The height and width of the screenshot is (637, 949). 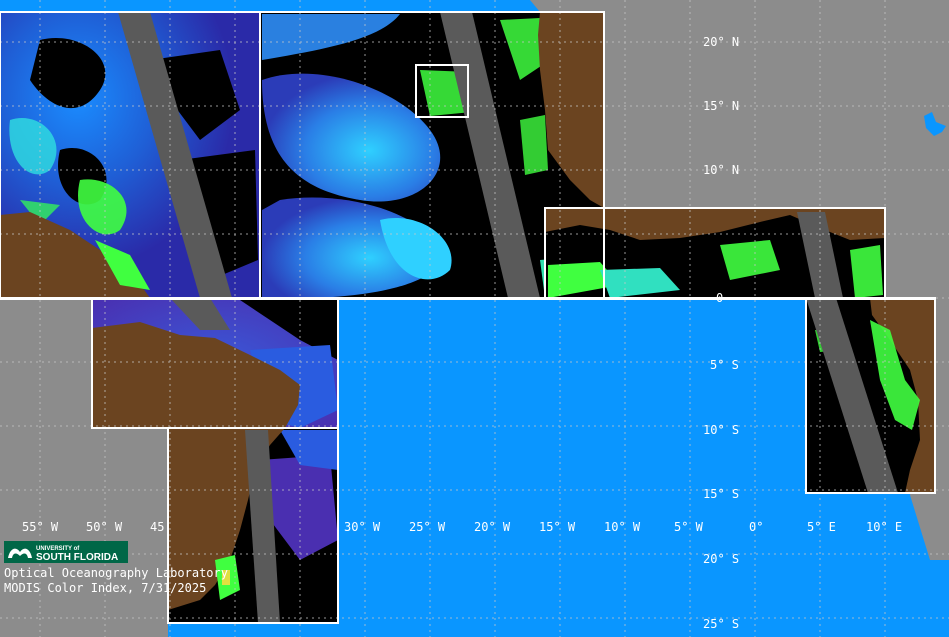 I want to click on lon-label: 10° W, so click(x=622, y=527).